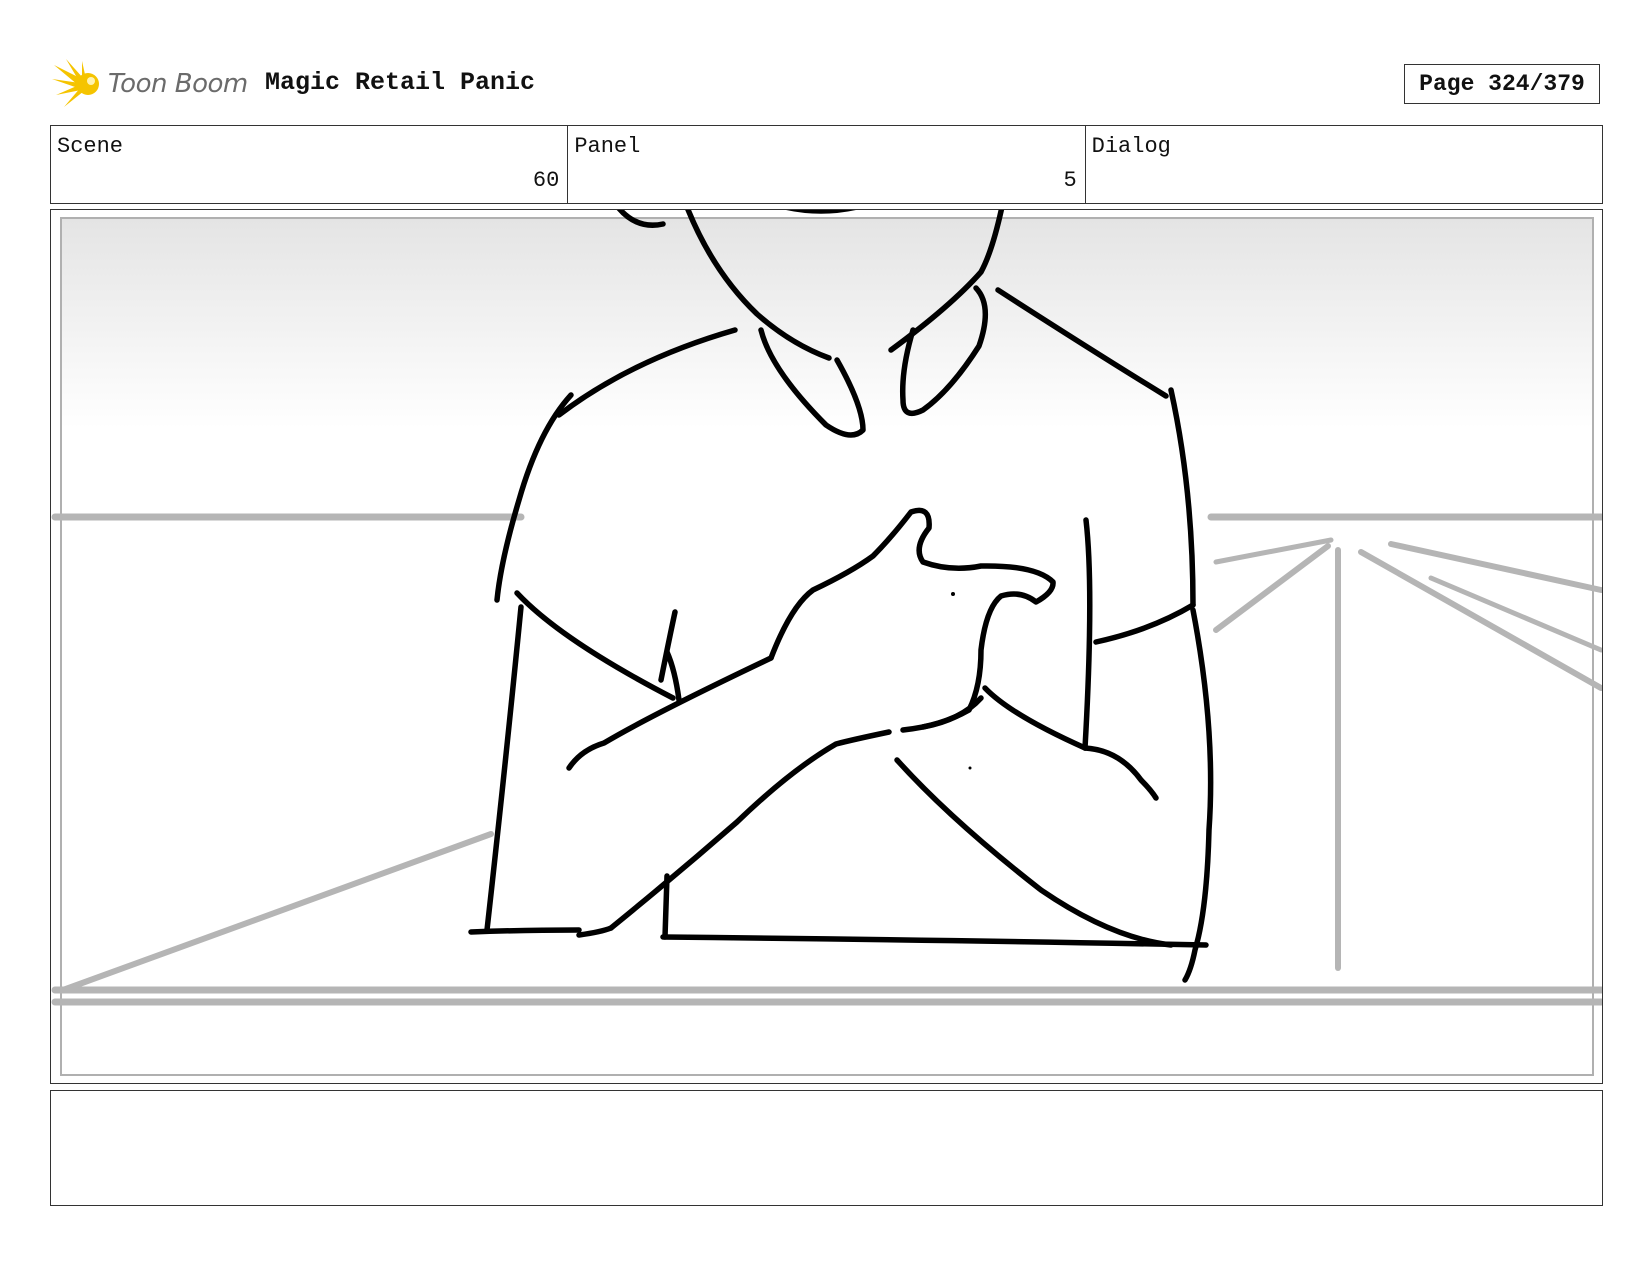  Describe the element at coordinates (826, 1148) in the screenshot. I see `action-notes-box` at that location.